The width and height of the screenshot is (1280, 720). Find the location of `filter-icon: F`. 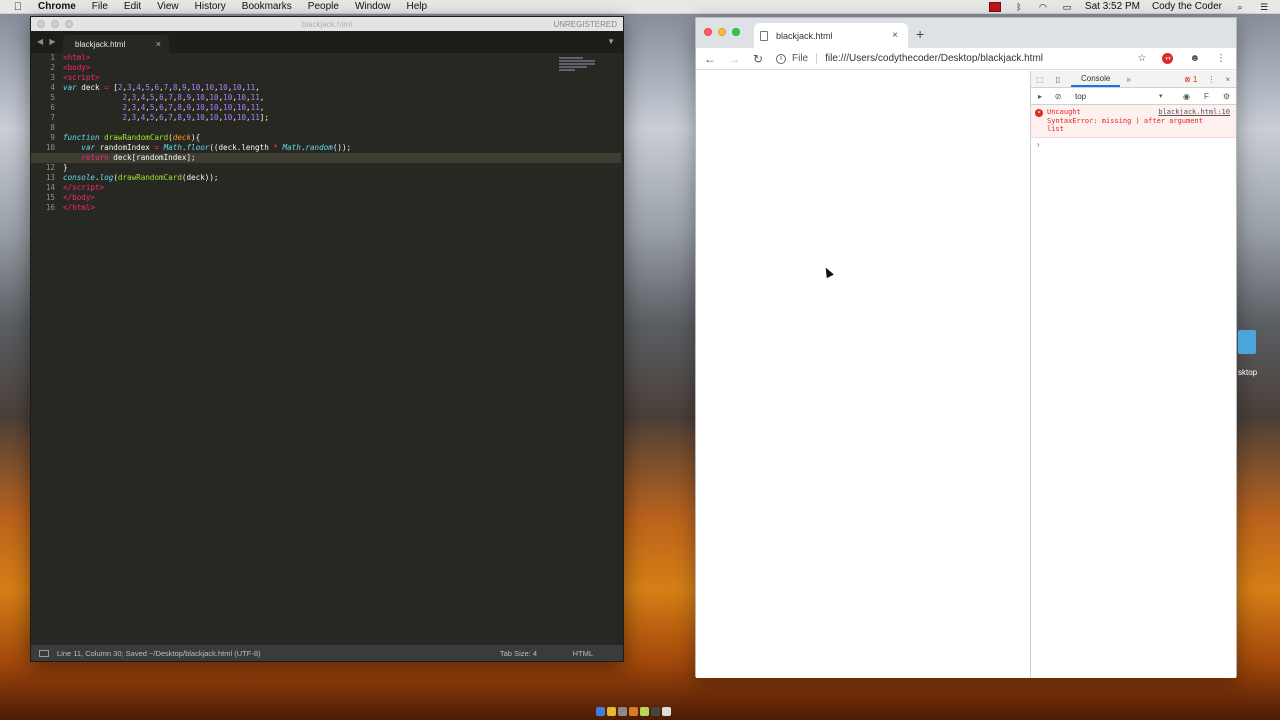

filter-icon: F is located at coordinates (1206, 96).